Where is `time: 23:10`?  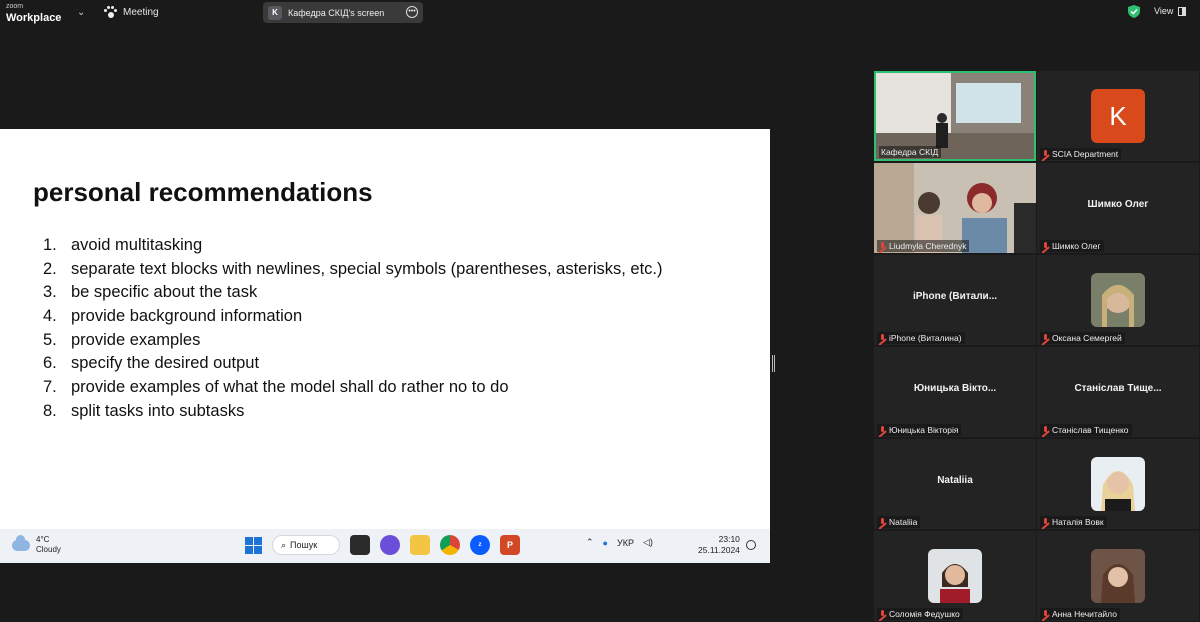
time: 23:10 is located at coordinates (729, 539).